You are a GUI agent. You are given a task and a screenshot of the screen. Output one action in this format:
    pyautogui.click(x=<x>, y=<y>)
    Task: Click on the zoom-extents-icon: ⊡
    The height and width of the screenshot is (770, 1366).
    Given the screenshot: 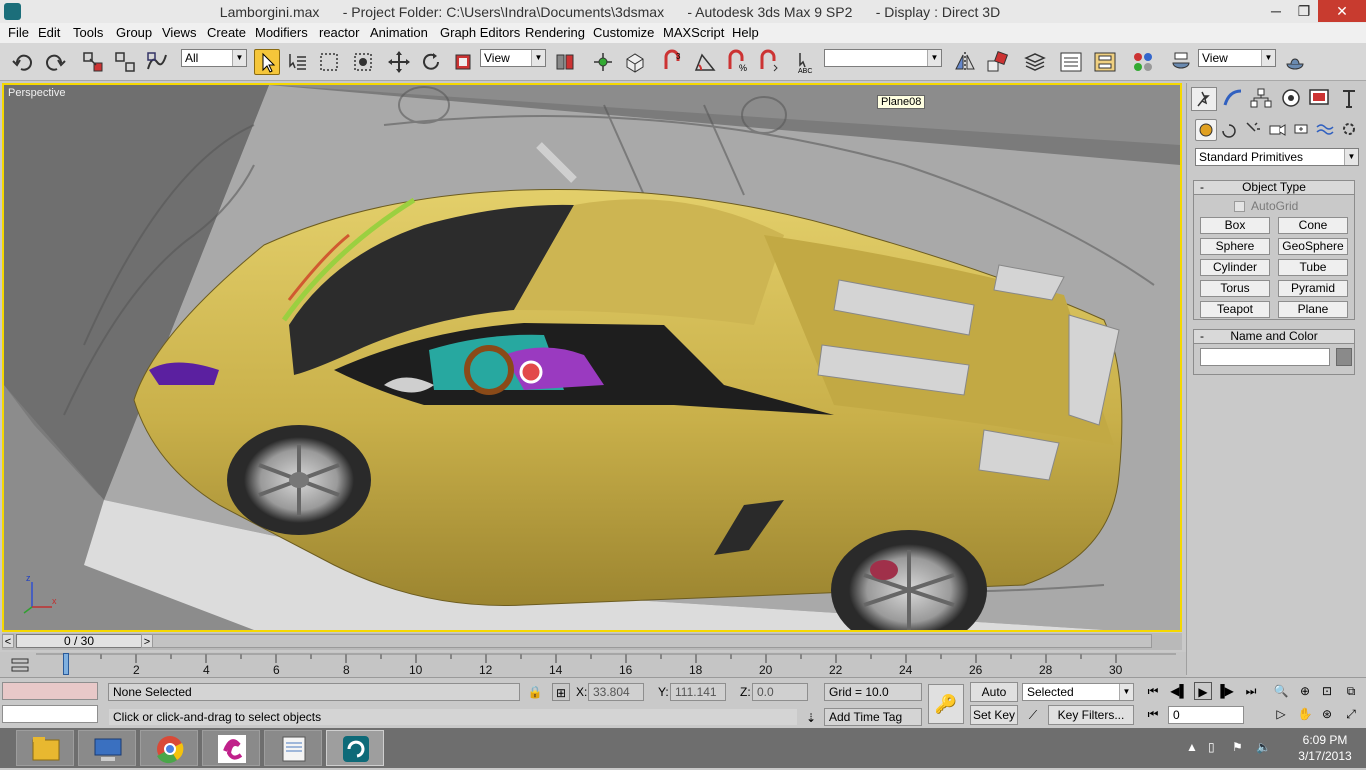 What is the action you would take?
    pyautogui.click(x=1327, y=691)
    